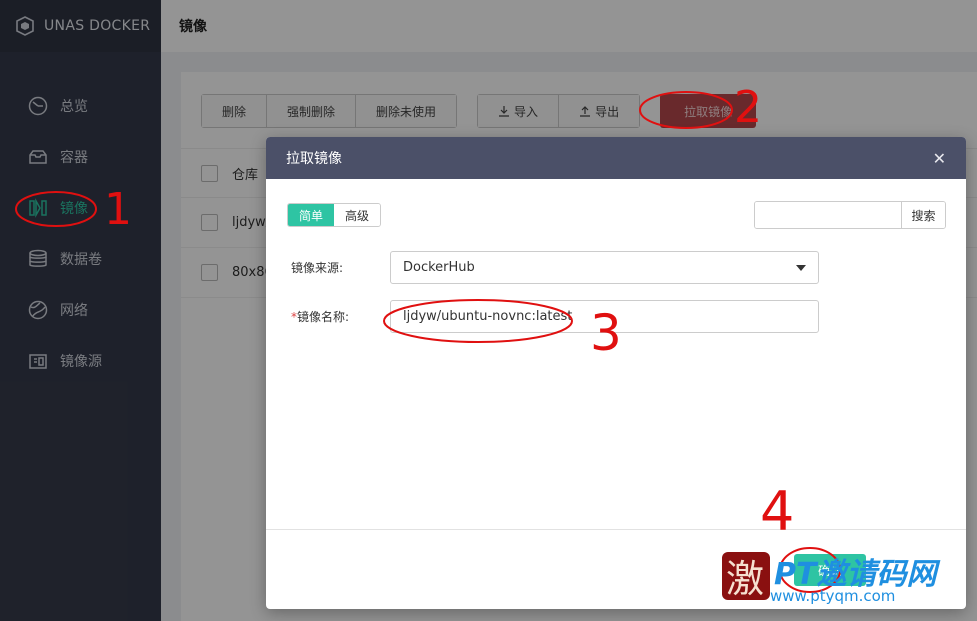 Image resolution: width=977 pixels, height=621 pixels. I want to click on close-icon: ✕, so click(939, 158).